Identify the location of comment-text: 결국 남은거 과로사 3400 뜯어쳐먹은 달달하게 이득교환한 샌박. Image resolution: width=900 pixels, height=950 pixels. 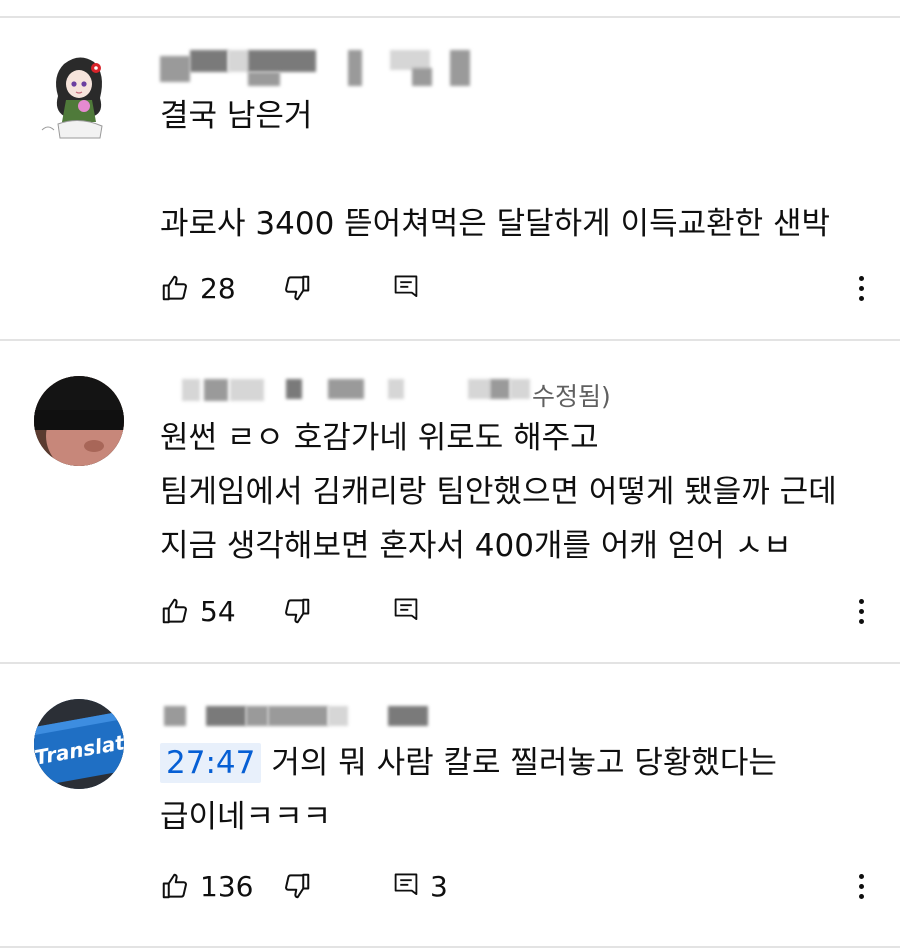
(495, 170).